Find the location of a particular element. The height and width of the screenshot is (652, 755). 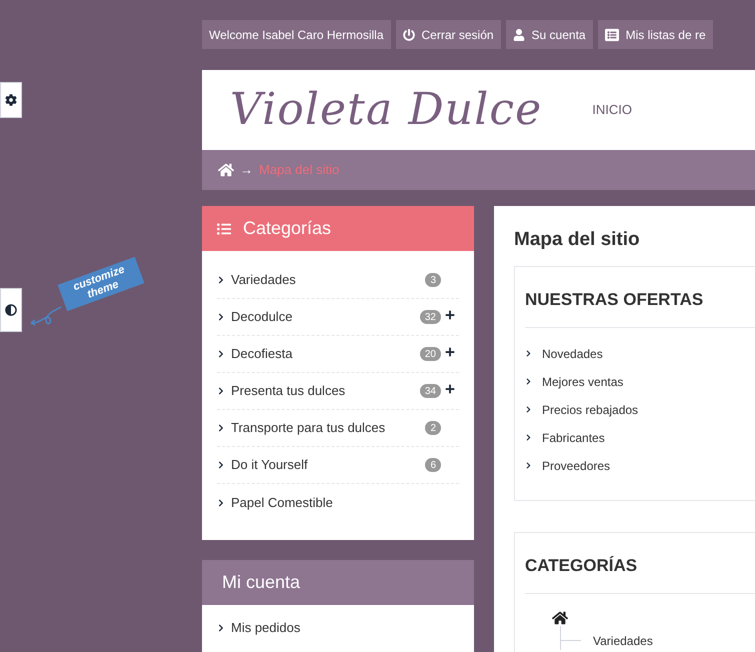

account-title: Mi cuenta is located at coordinates (261, 582).